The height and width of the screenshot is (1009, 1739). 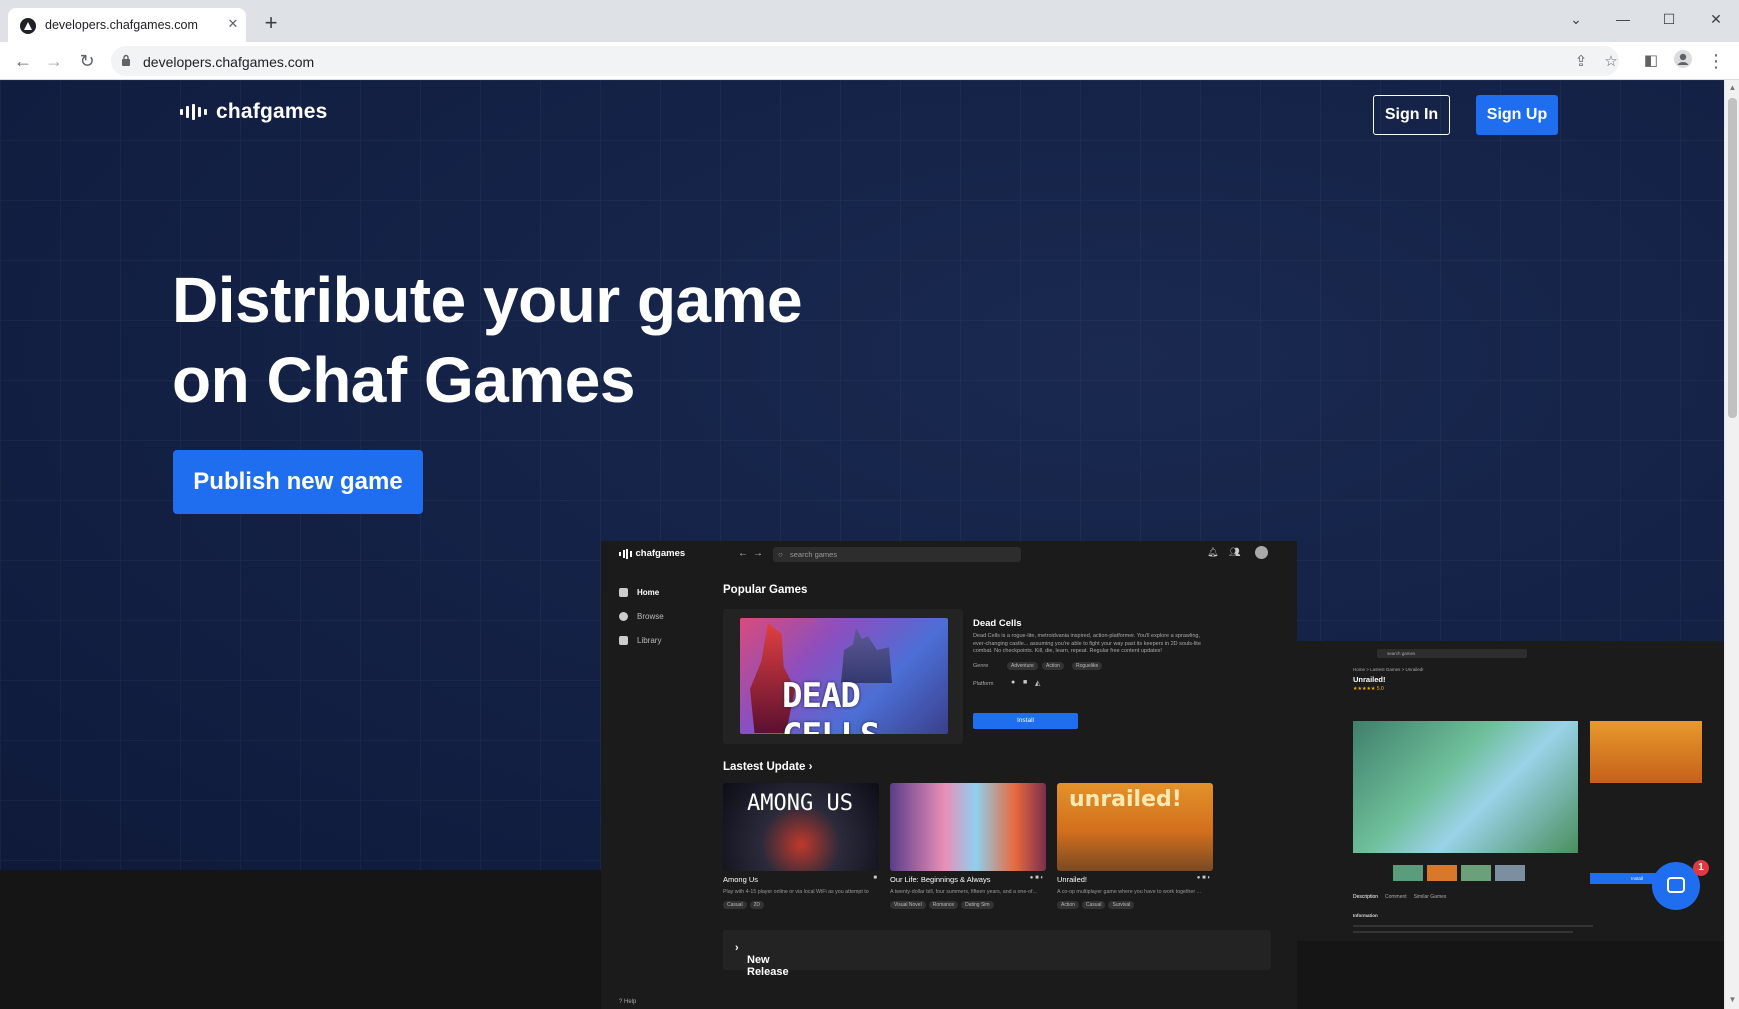 What do you see at coordinates (1068, 905) in the screenshot?
I see `tag: Action` at bounding box center [1068, 905].